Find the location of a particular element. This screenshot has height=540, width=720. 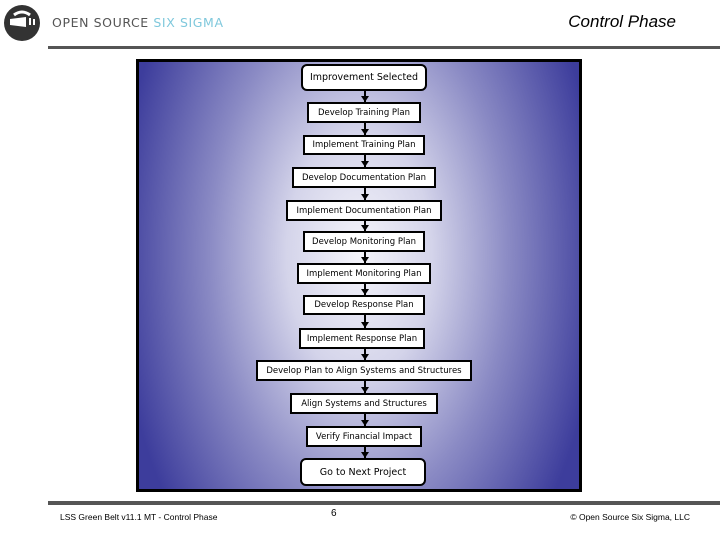

step-develop-response-plan: Develop Response Plan is located at coordinates (364, 305).